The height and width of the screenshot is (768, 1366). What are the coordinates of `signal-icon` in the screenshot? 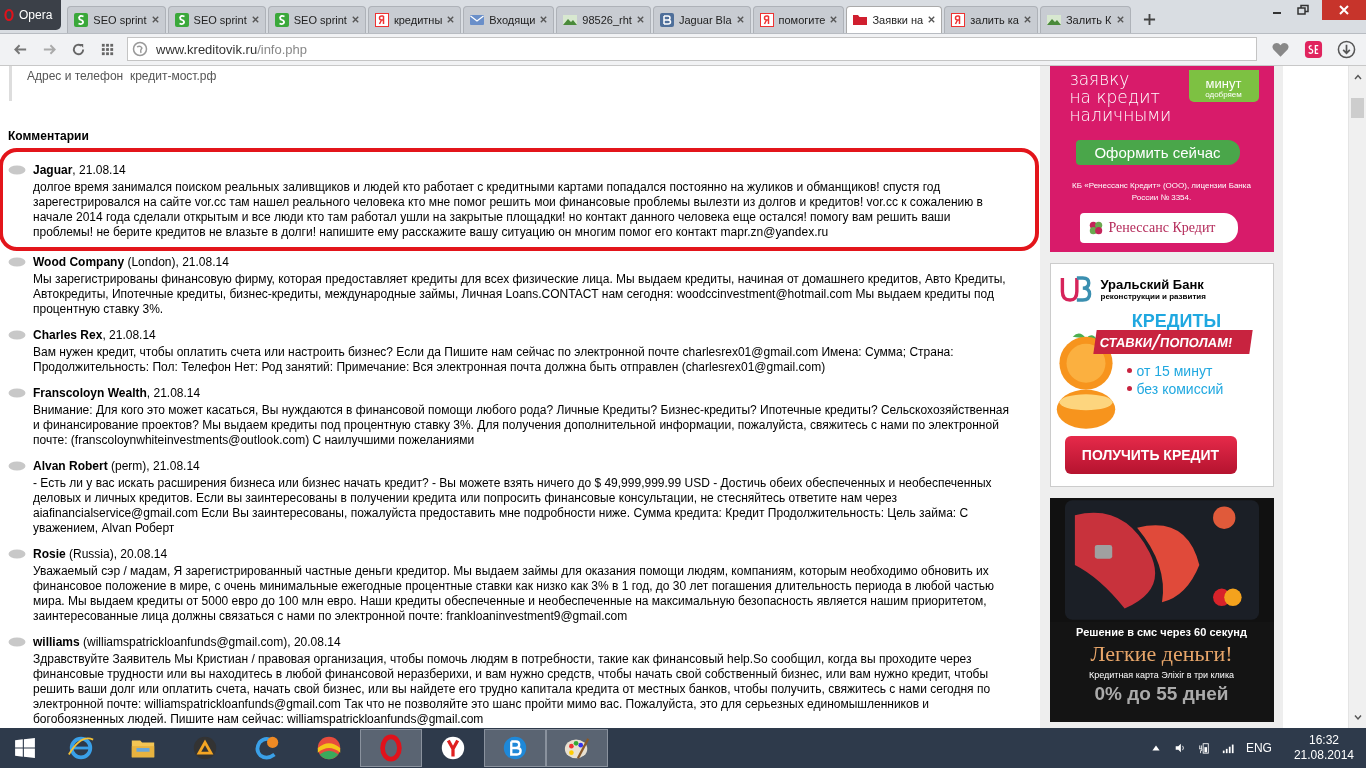 It's located at (1227, 748).